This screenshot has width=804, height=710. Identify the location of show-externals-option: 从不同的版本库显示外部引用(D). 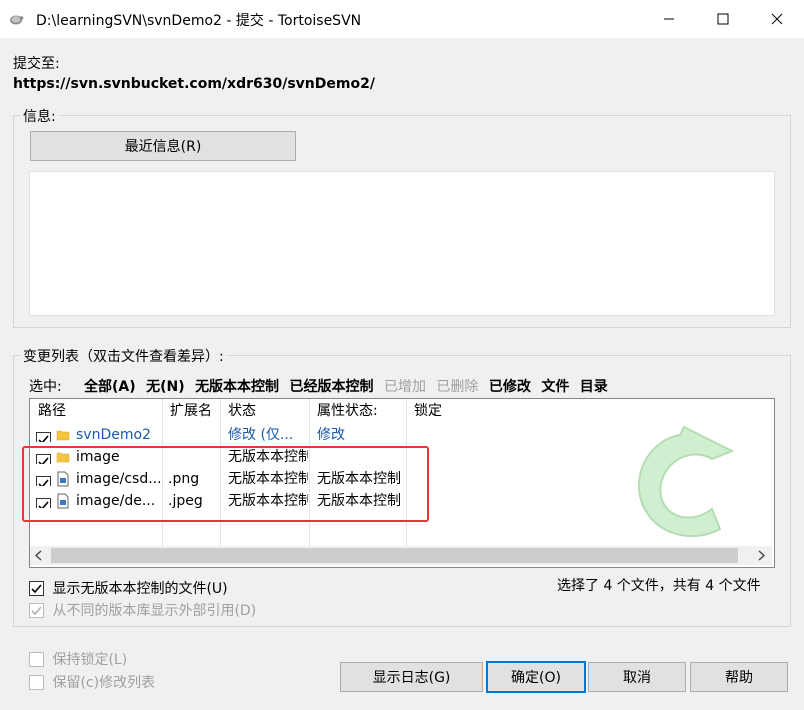
(142, 610).